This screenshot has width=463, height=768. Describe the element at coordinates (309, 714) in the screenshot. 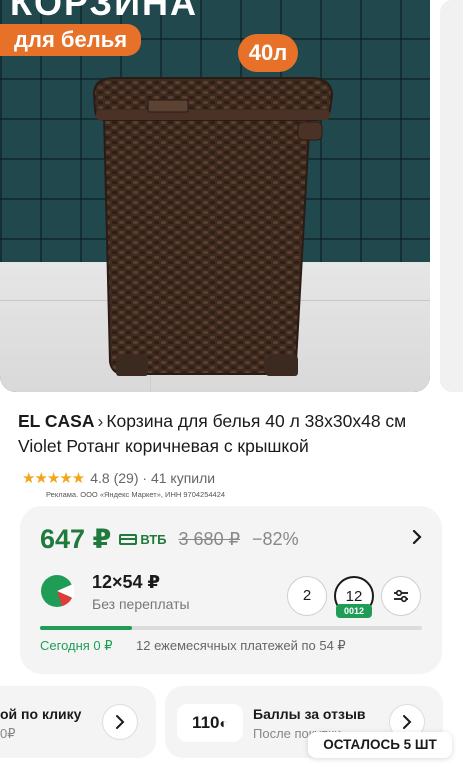

I see `review-points-title: Баллы за отзыв` at that location.